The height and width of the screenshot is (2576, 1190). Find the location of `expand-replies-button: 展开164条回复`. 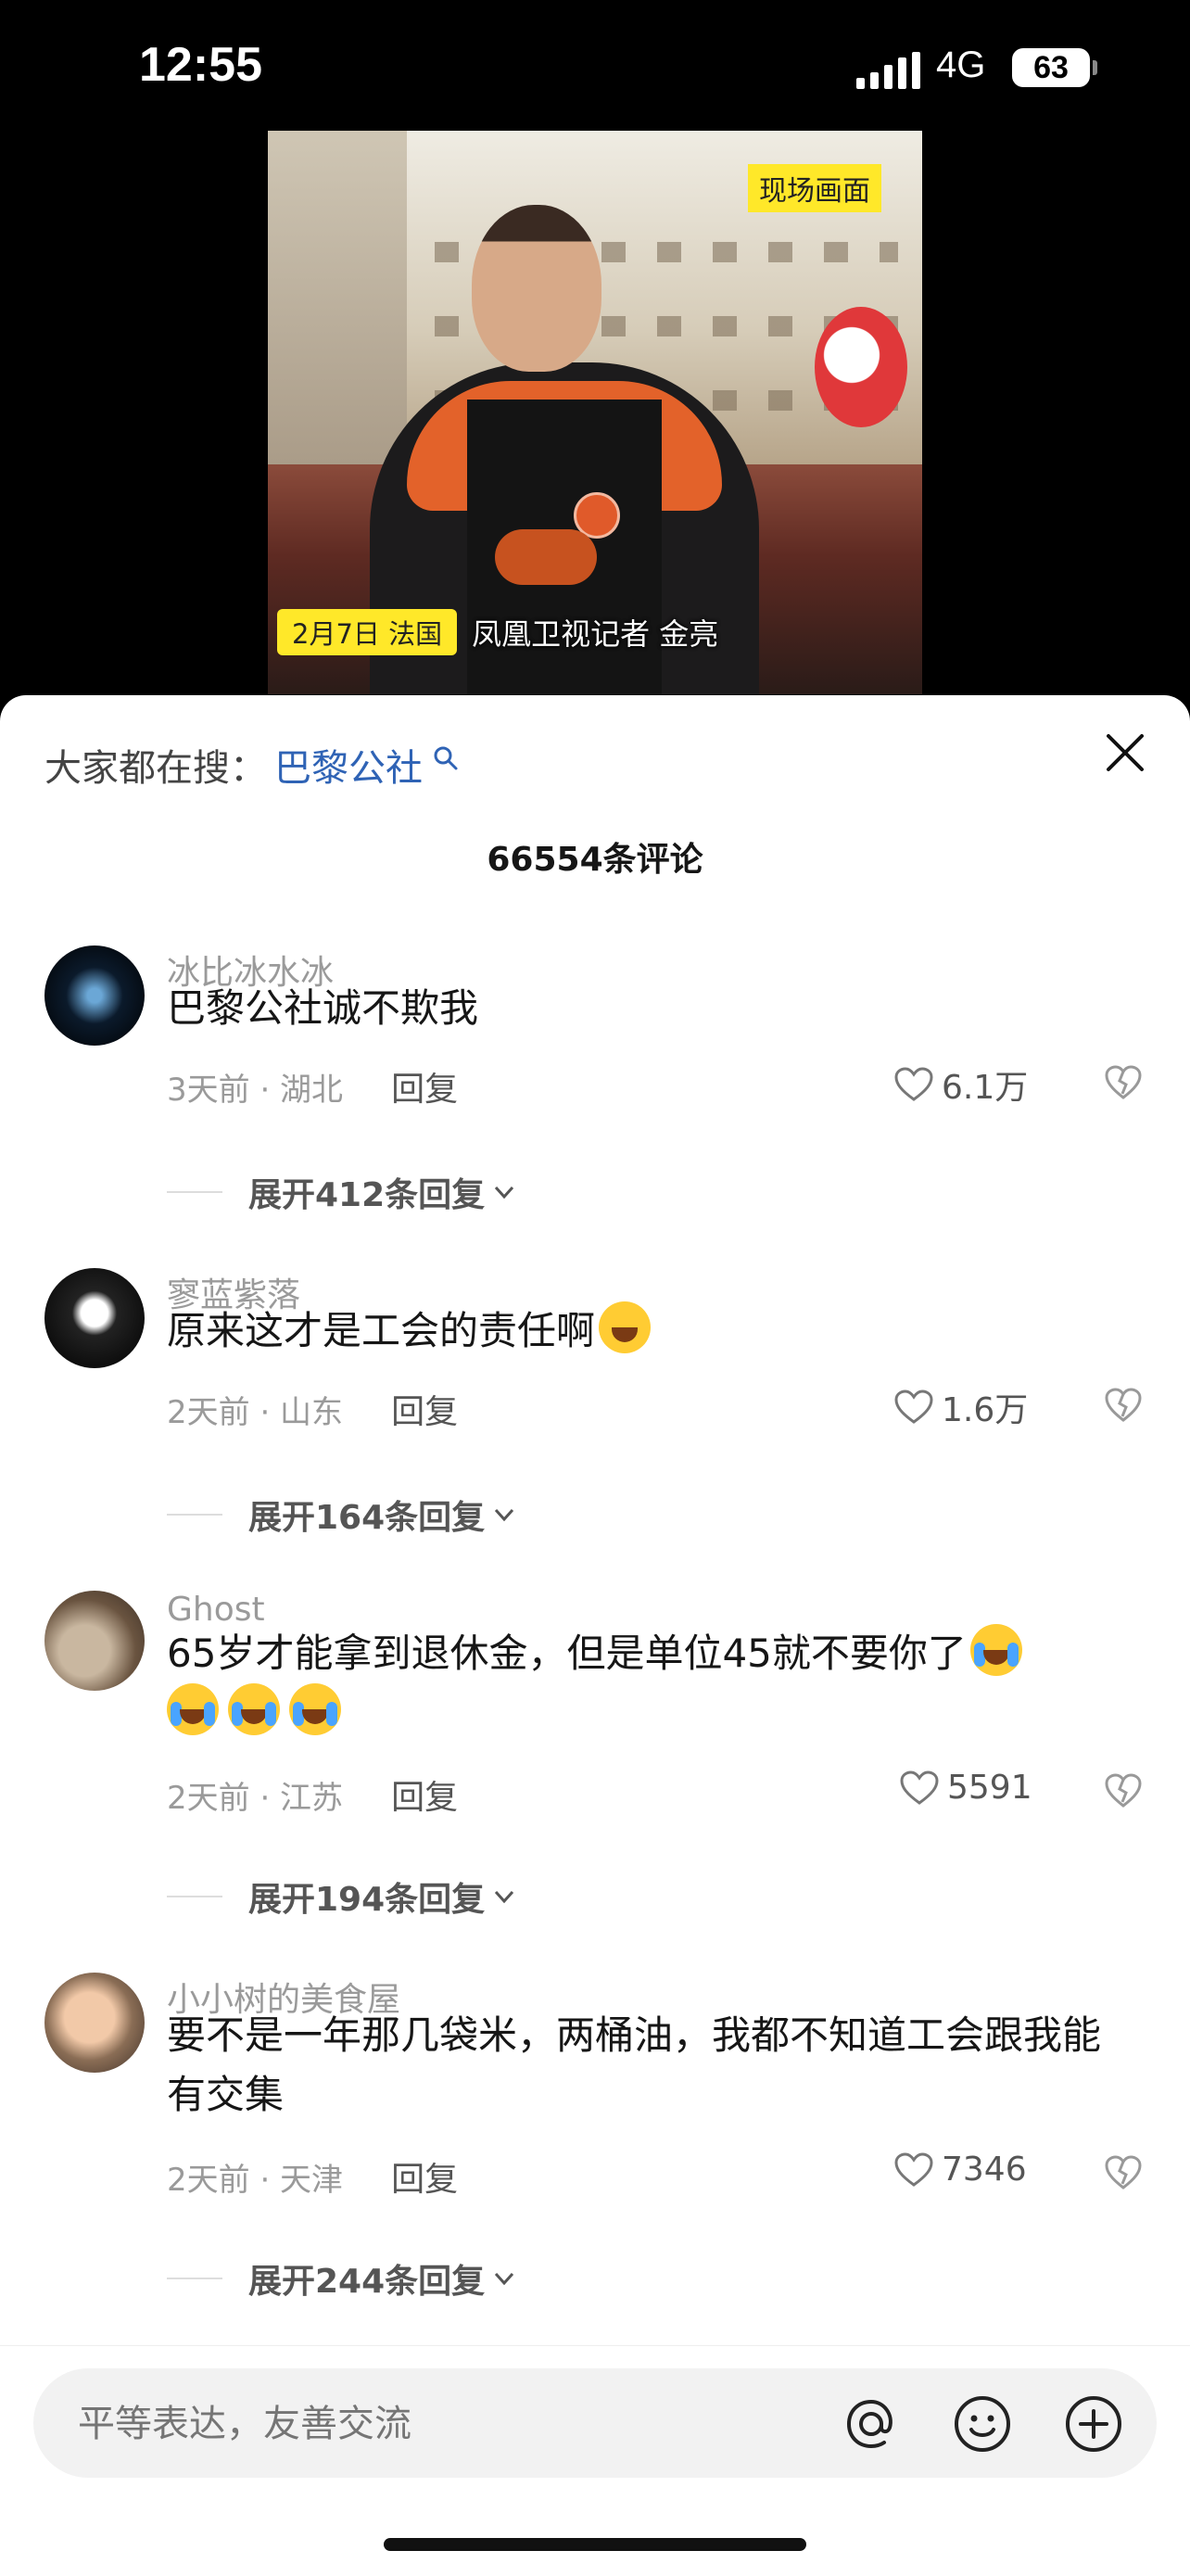

expand-replies-button: 展开164条回复 is located at coordinates (342, 1515).